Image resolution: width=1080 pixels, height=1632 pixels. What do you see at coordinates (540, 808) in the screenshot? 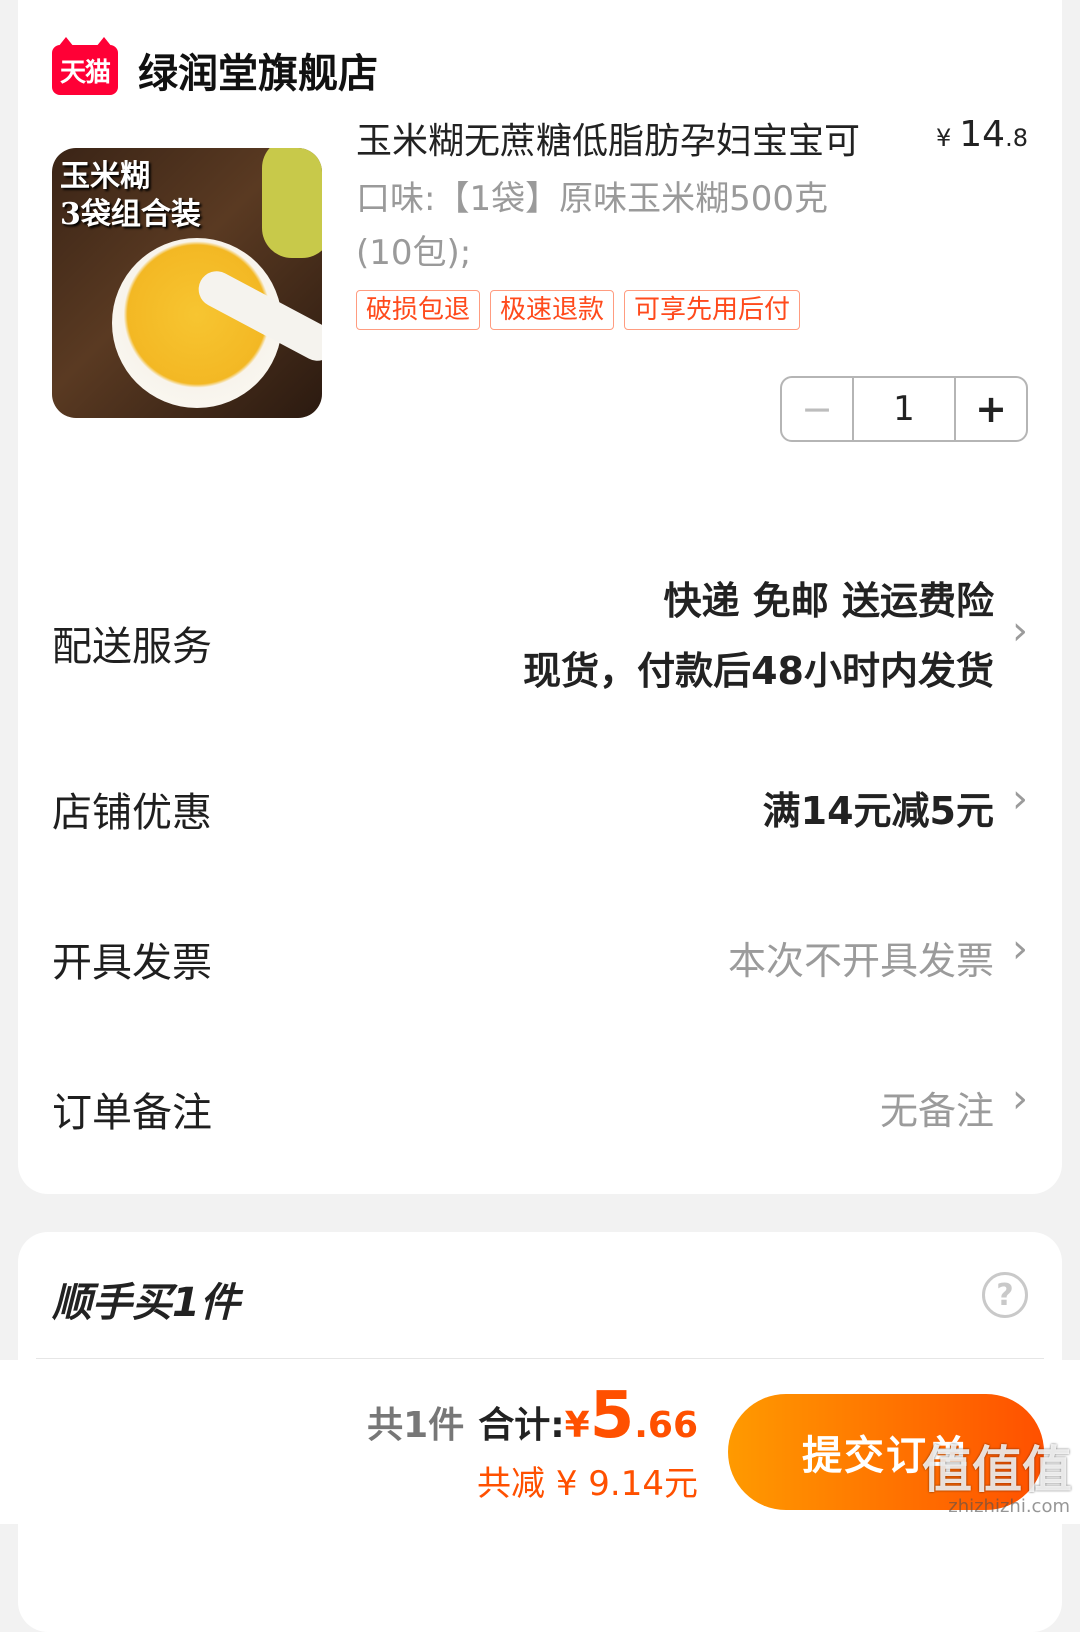
I see `store-discount-row: 店铺优惠 满14元减5元 ›` at bounding box center [540, 808].